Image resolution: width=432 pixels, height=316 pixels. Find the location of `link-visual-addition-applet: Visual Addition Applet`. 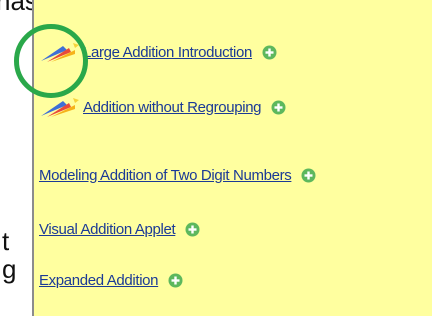

link-visual-addition-applet: Visual Addition Applet is located at coordinates (107, 229).